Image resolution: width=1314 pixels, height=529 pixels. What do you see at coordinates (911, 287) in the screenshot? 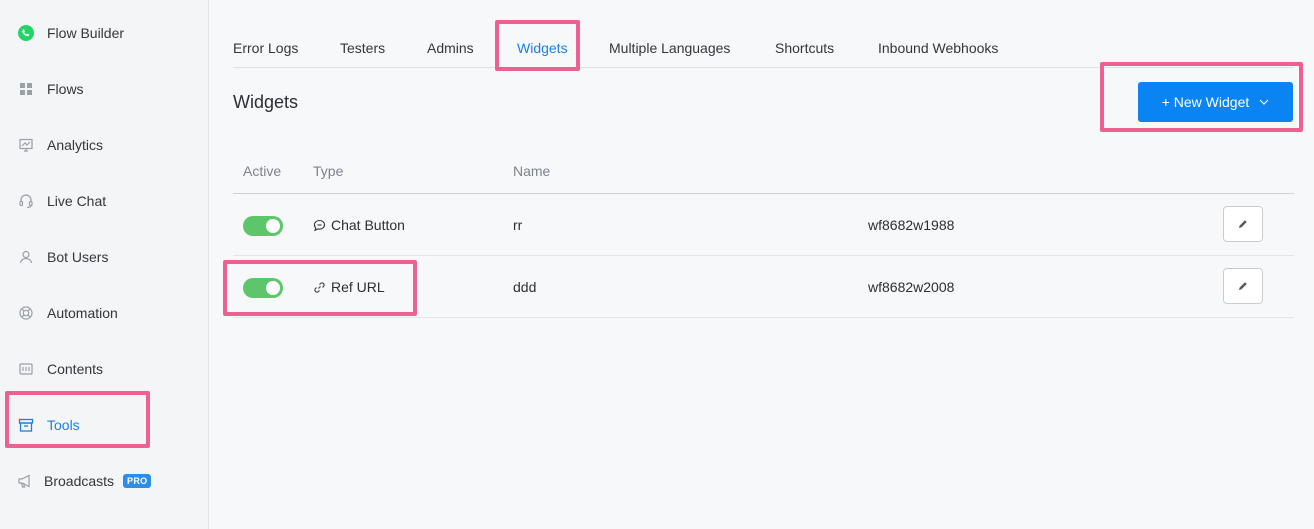
I see `widget-id-cell: wf8682w2008` at bounding box center [911, 287].